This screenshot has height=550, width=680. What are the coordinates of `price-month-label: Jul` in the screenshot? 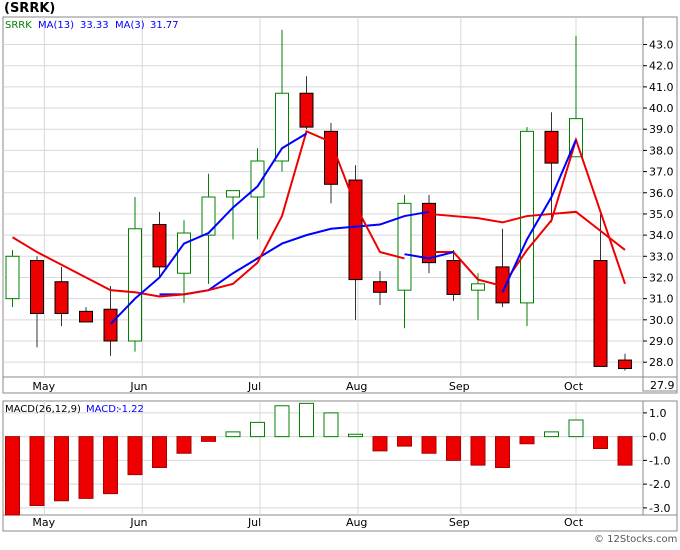 It's located at (254, 386).